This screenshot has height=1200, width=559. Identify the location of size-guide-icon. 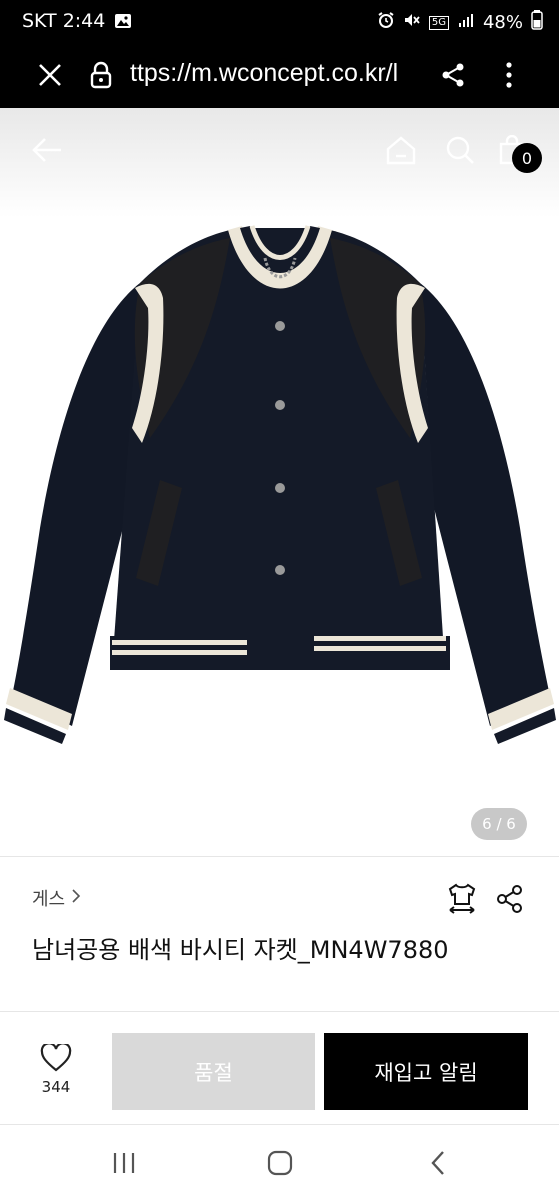
(462, 899).